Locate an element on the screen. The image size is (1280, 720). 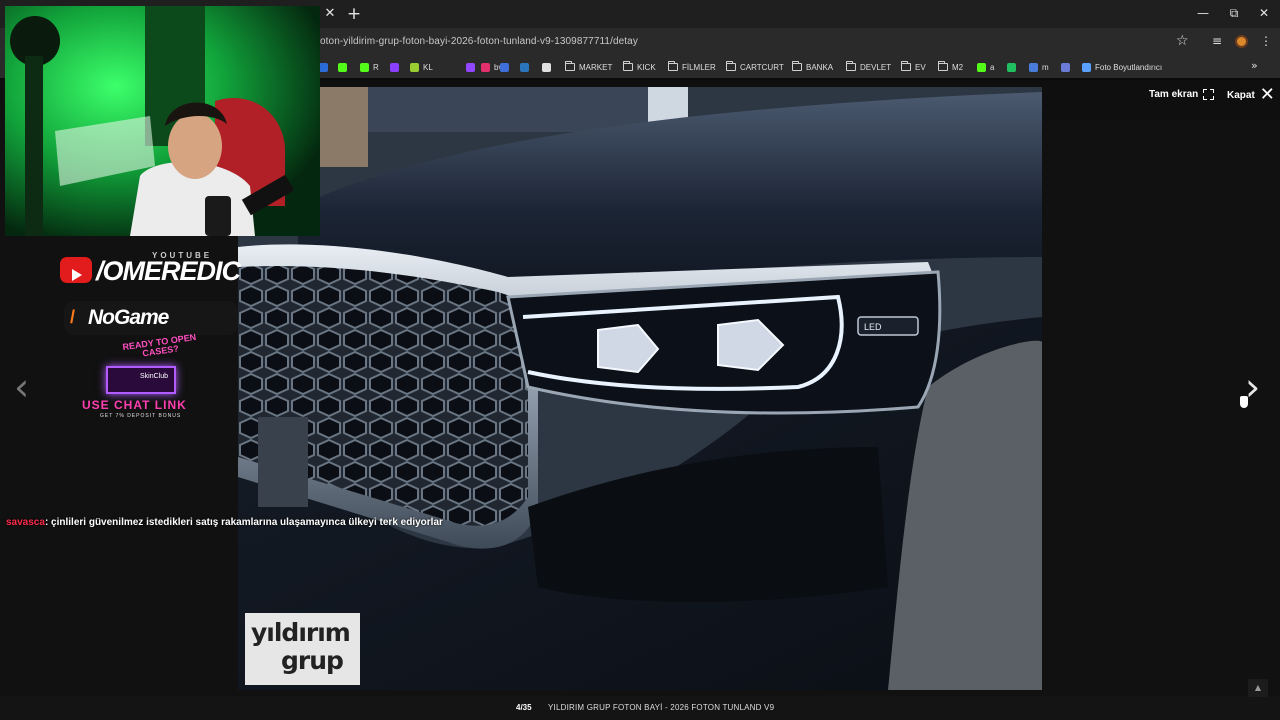
skinclub-box-icon is located at coordinates (141, 380).